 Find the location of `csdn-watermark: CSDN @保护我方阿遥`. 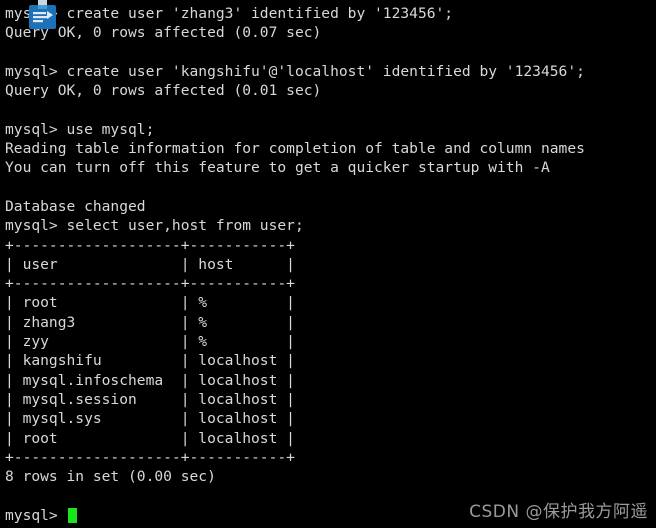

csdn-watermark: CSDN @保护我方阿遥 is located at coordinates (558, 512).